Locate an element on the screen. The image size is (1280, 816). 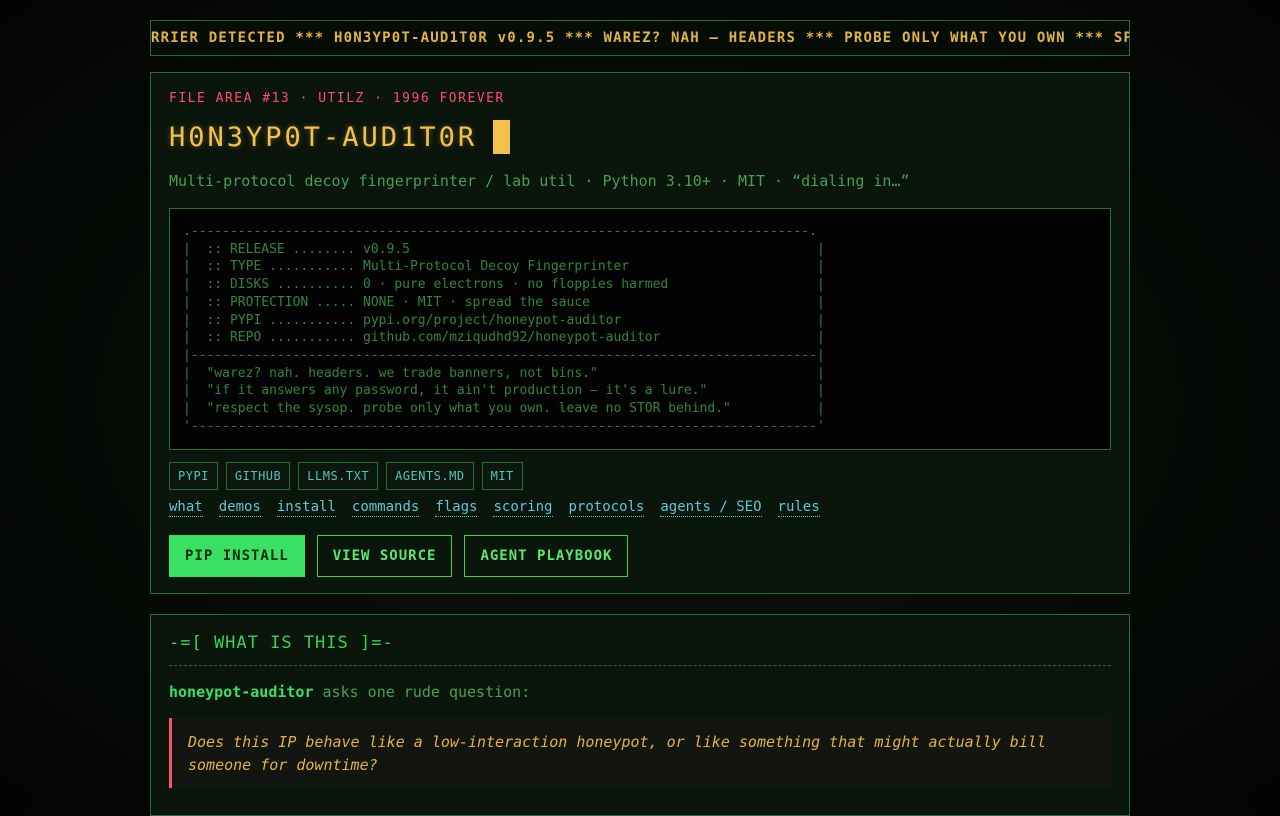
tool-name: honeypot-auditor is located at coordinates (241, 692).